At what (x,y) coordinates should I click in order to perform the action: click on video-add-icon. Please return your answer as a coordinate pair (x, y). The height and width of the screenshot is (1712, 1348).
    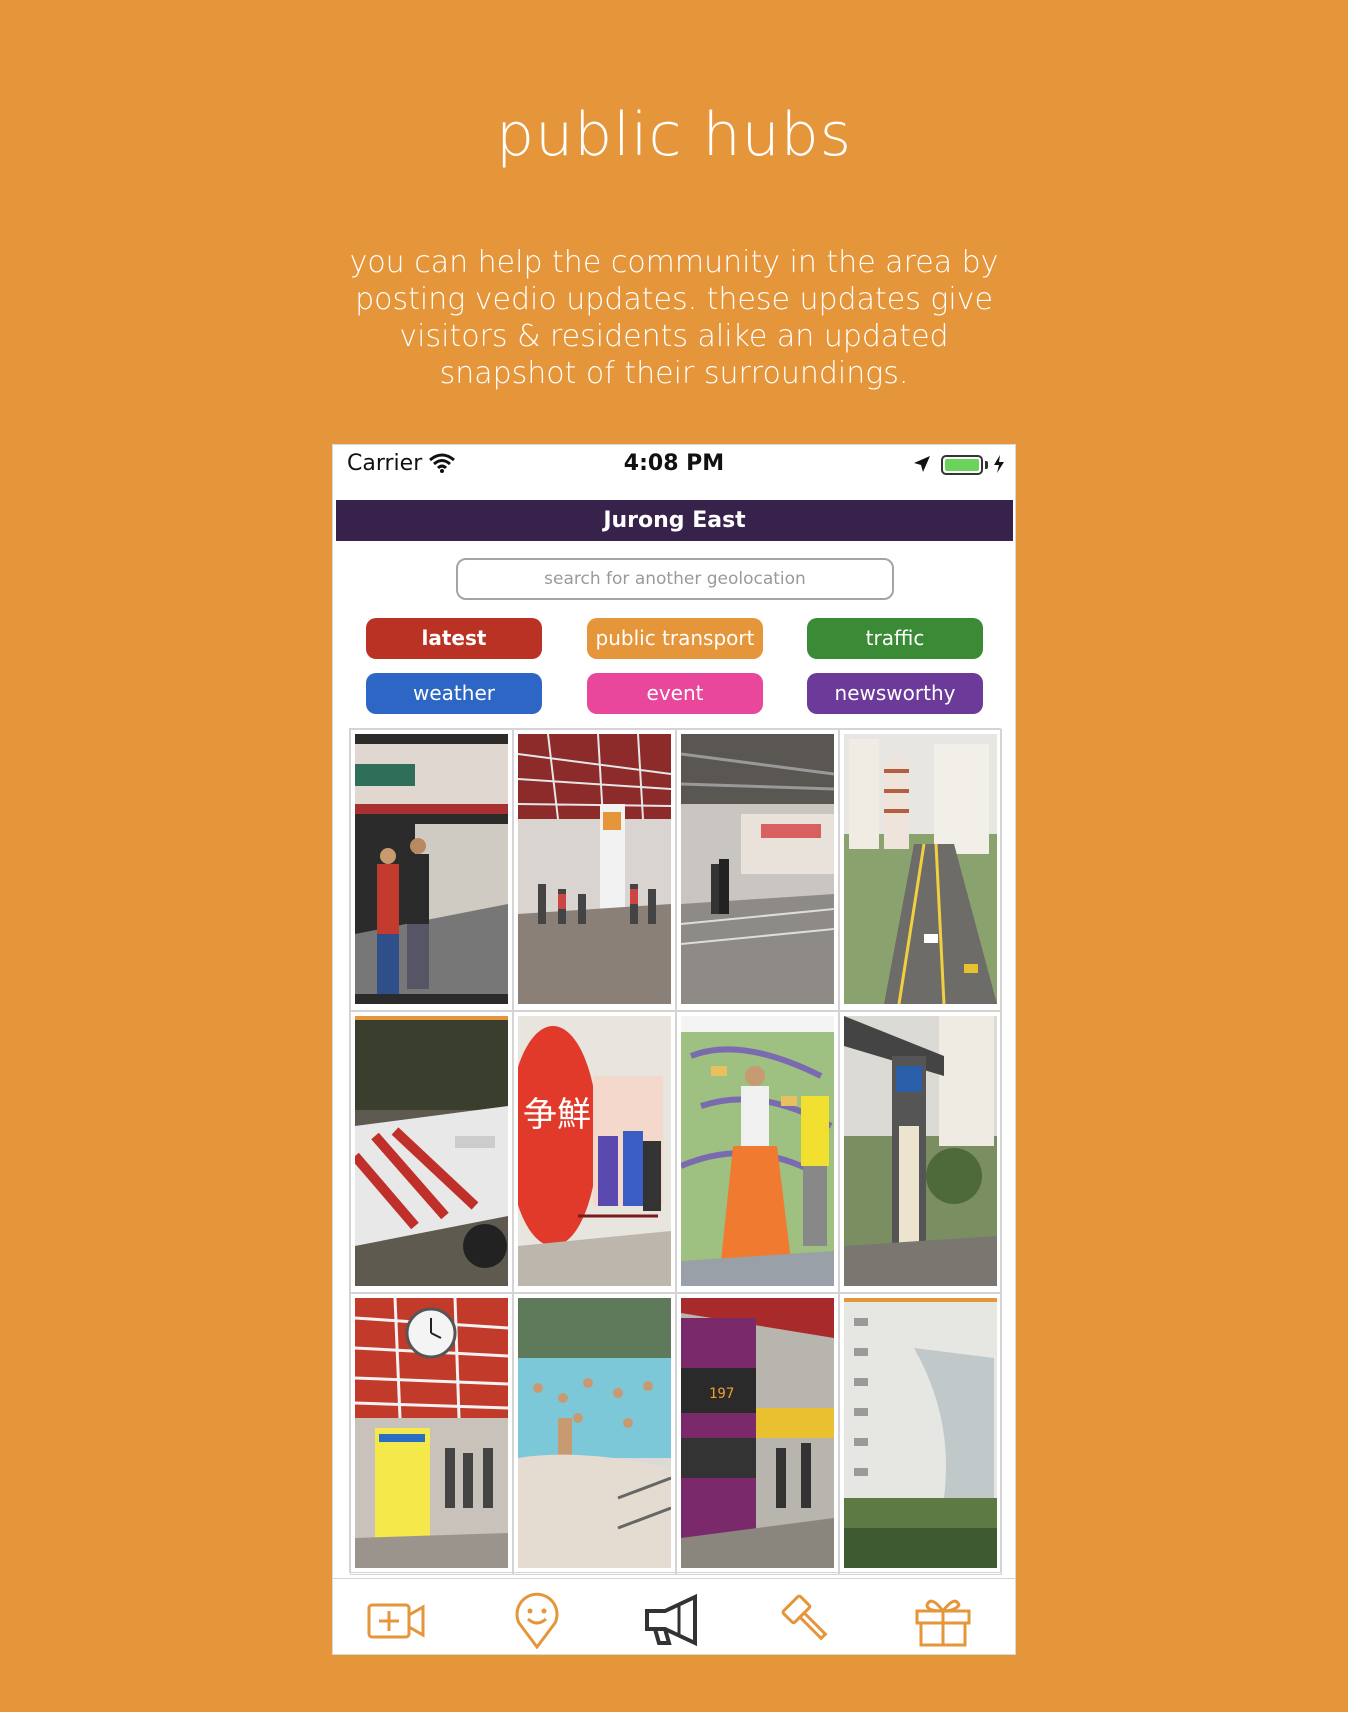
    Looking at the image, I should click on (397, 1620).